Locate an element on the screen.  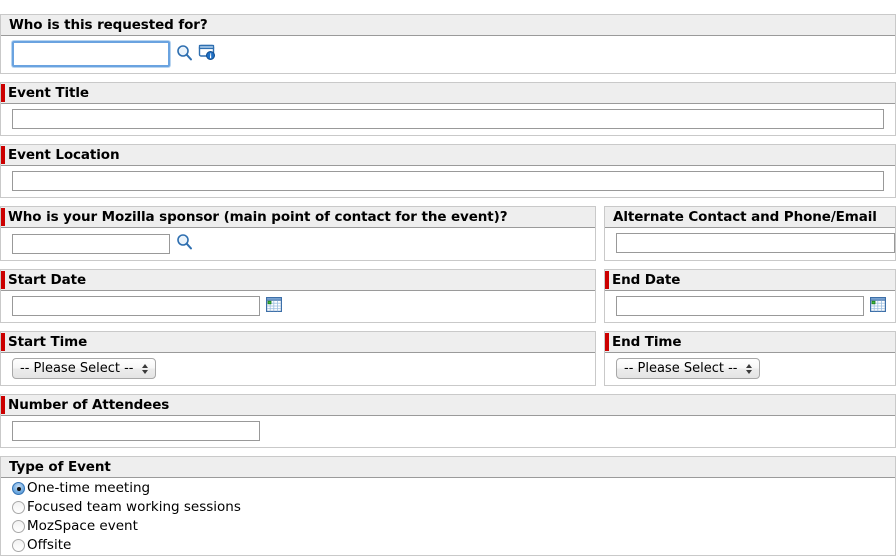
field-body-number-of-attendees is located at coordinates (448, 431).